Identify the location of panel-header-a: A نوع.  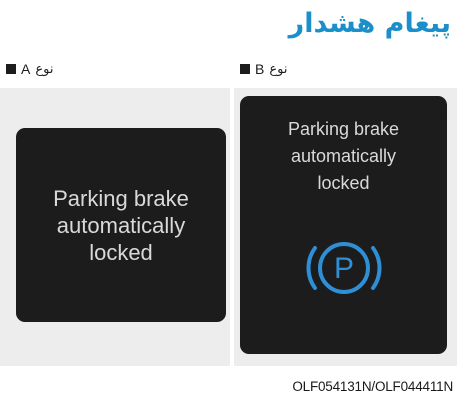
(115, 69).